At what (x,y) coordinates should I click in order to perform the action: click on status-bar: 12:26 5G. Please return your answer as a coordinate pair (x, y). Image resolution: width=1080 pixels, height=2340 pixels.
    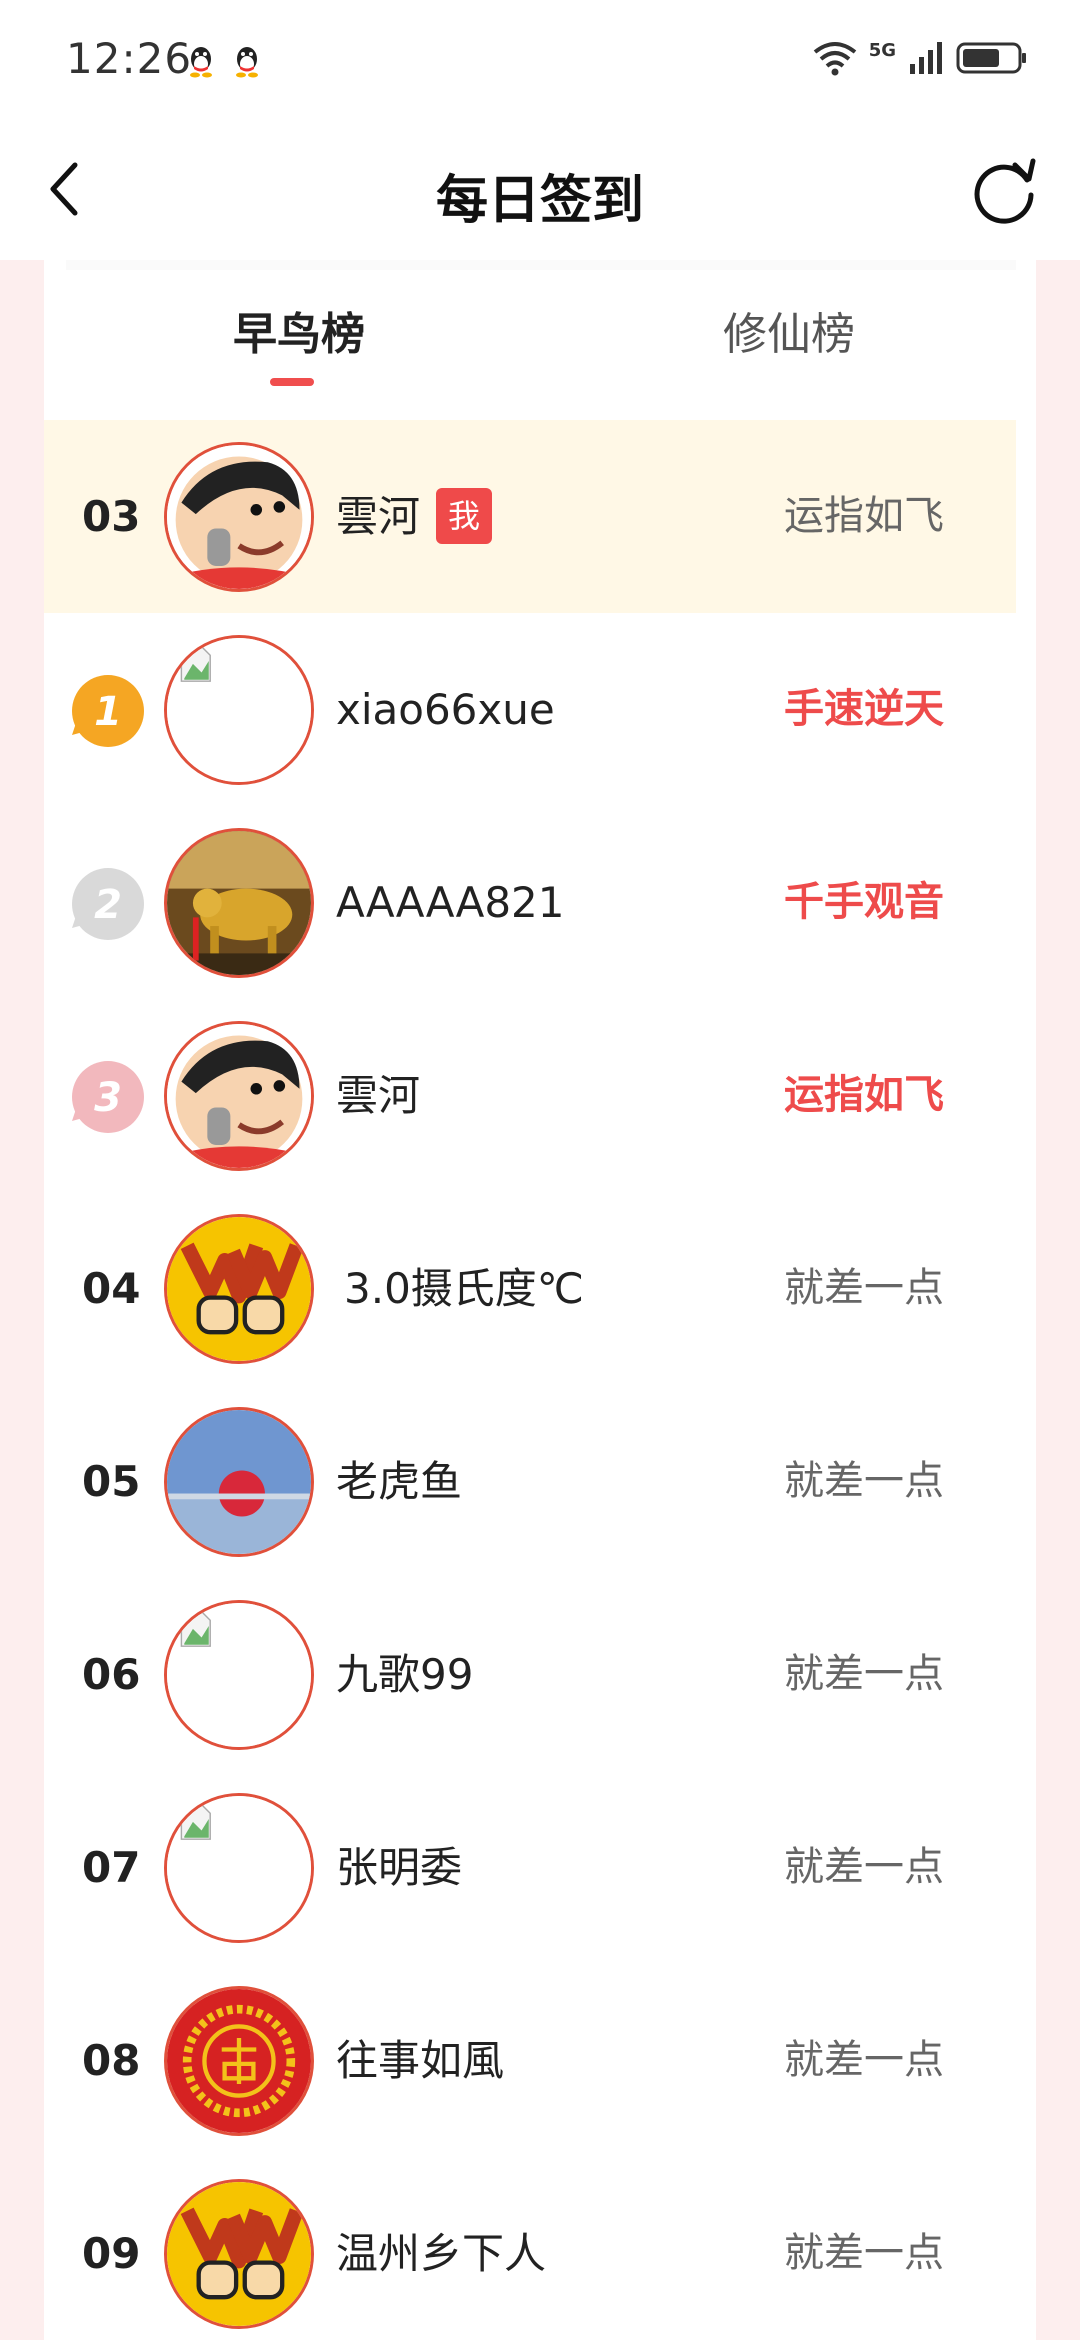
    Looking at the image, I should click on (540, 60).